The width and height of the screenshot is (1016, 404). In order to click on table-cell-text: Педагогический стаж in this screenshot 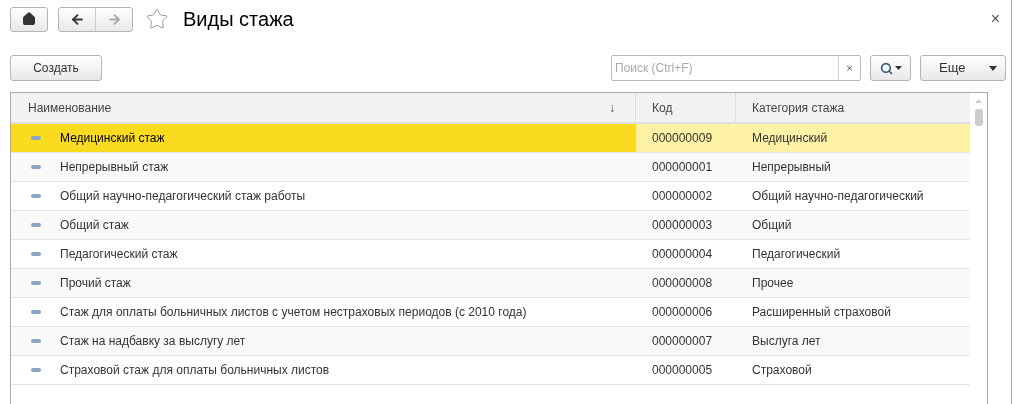, I will do `click(119, 254)`.